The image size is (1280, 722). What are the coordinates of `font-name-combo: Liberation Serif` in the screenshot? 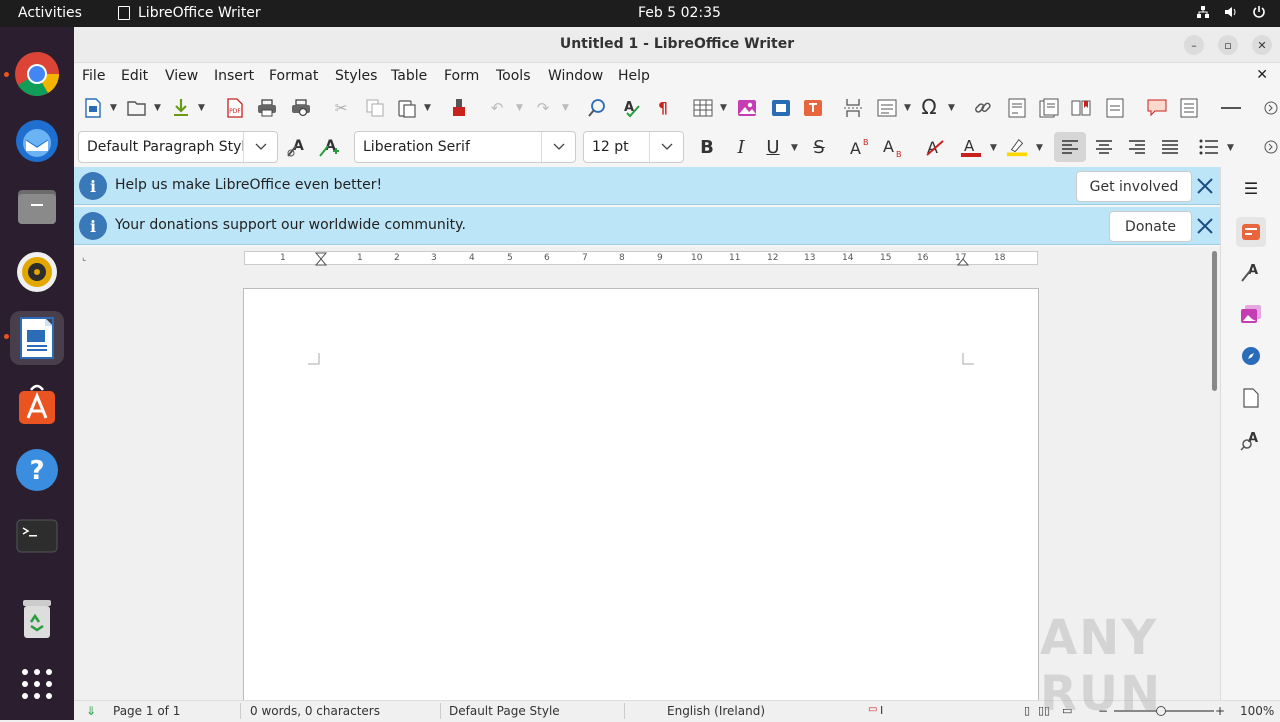 It's located at (465, 147).